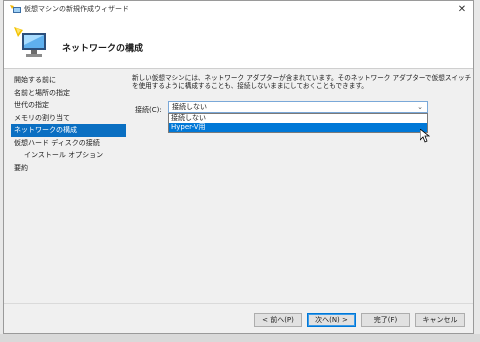  Describe the element at coordinates (278, 320) in the screenshot. I see `previous-button: < 前へ(P)` at that location.